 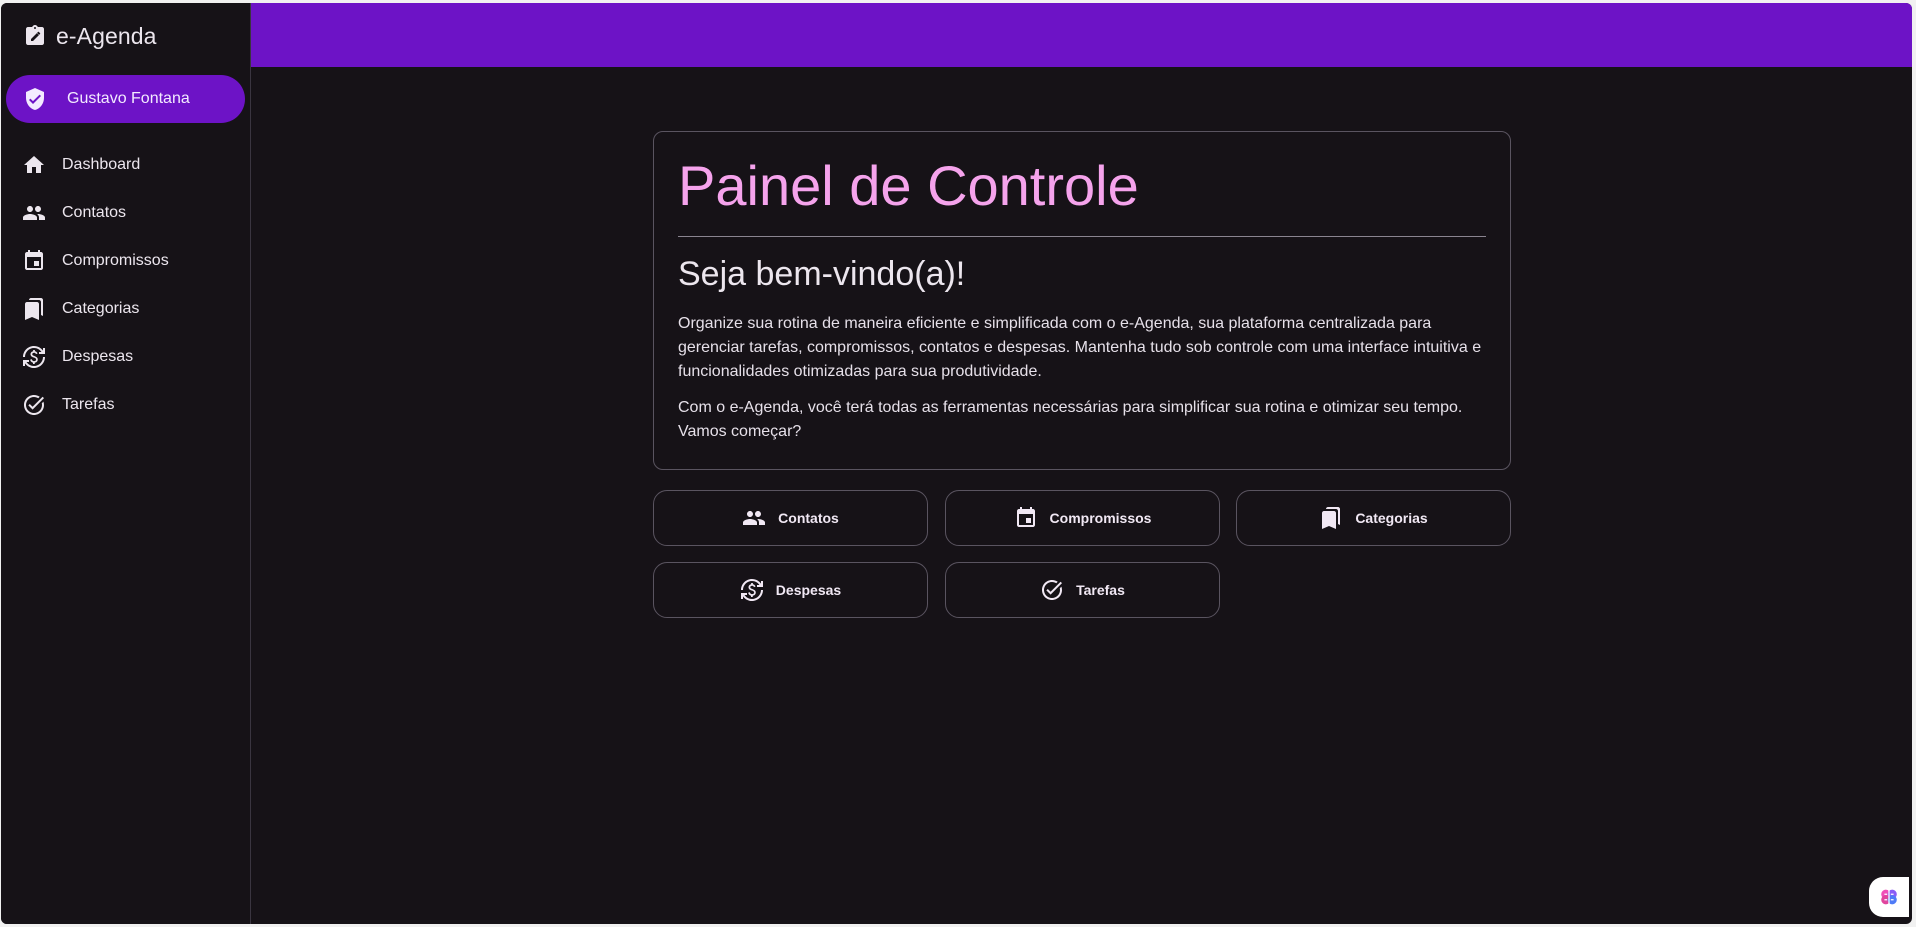 I want to click on sidebar-item-label: Tarefas, so click(x=88, y=404).